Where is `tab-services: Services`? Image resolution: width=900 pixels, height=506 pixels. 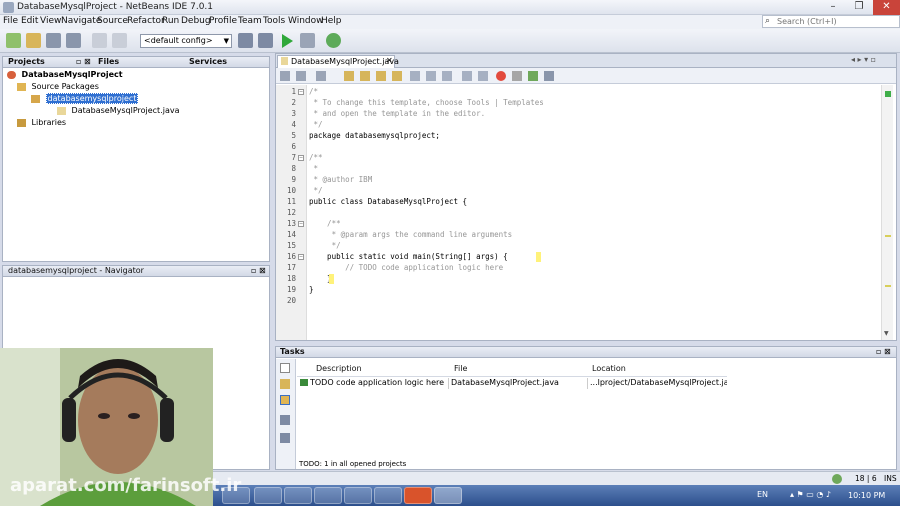 tab-services: Services is located at coordinates (208, 61).